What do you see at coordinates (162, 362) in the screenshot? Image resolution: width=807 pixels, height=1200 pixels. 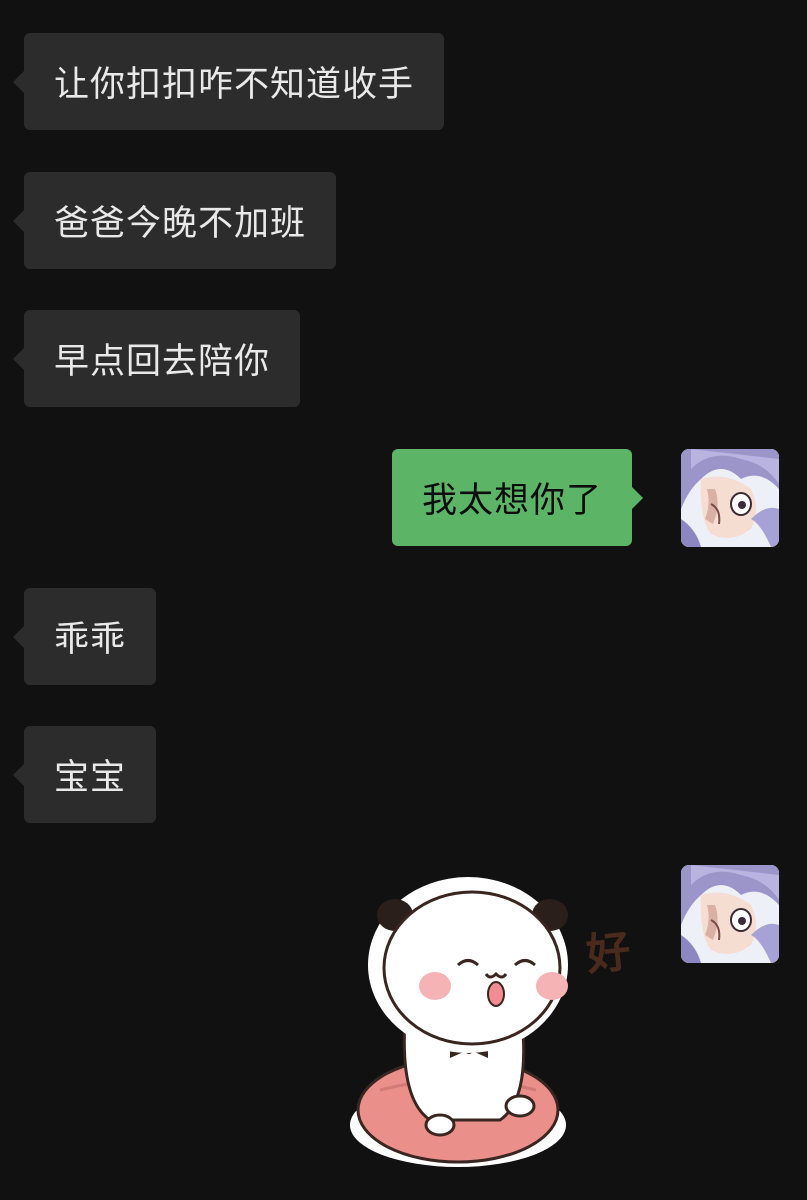 I see `message-text: 早点回去陪你` at bounding box center [162, 362].